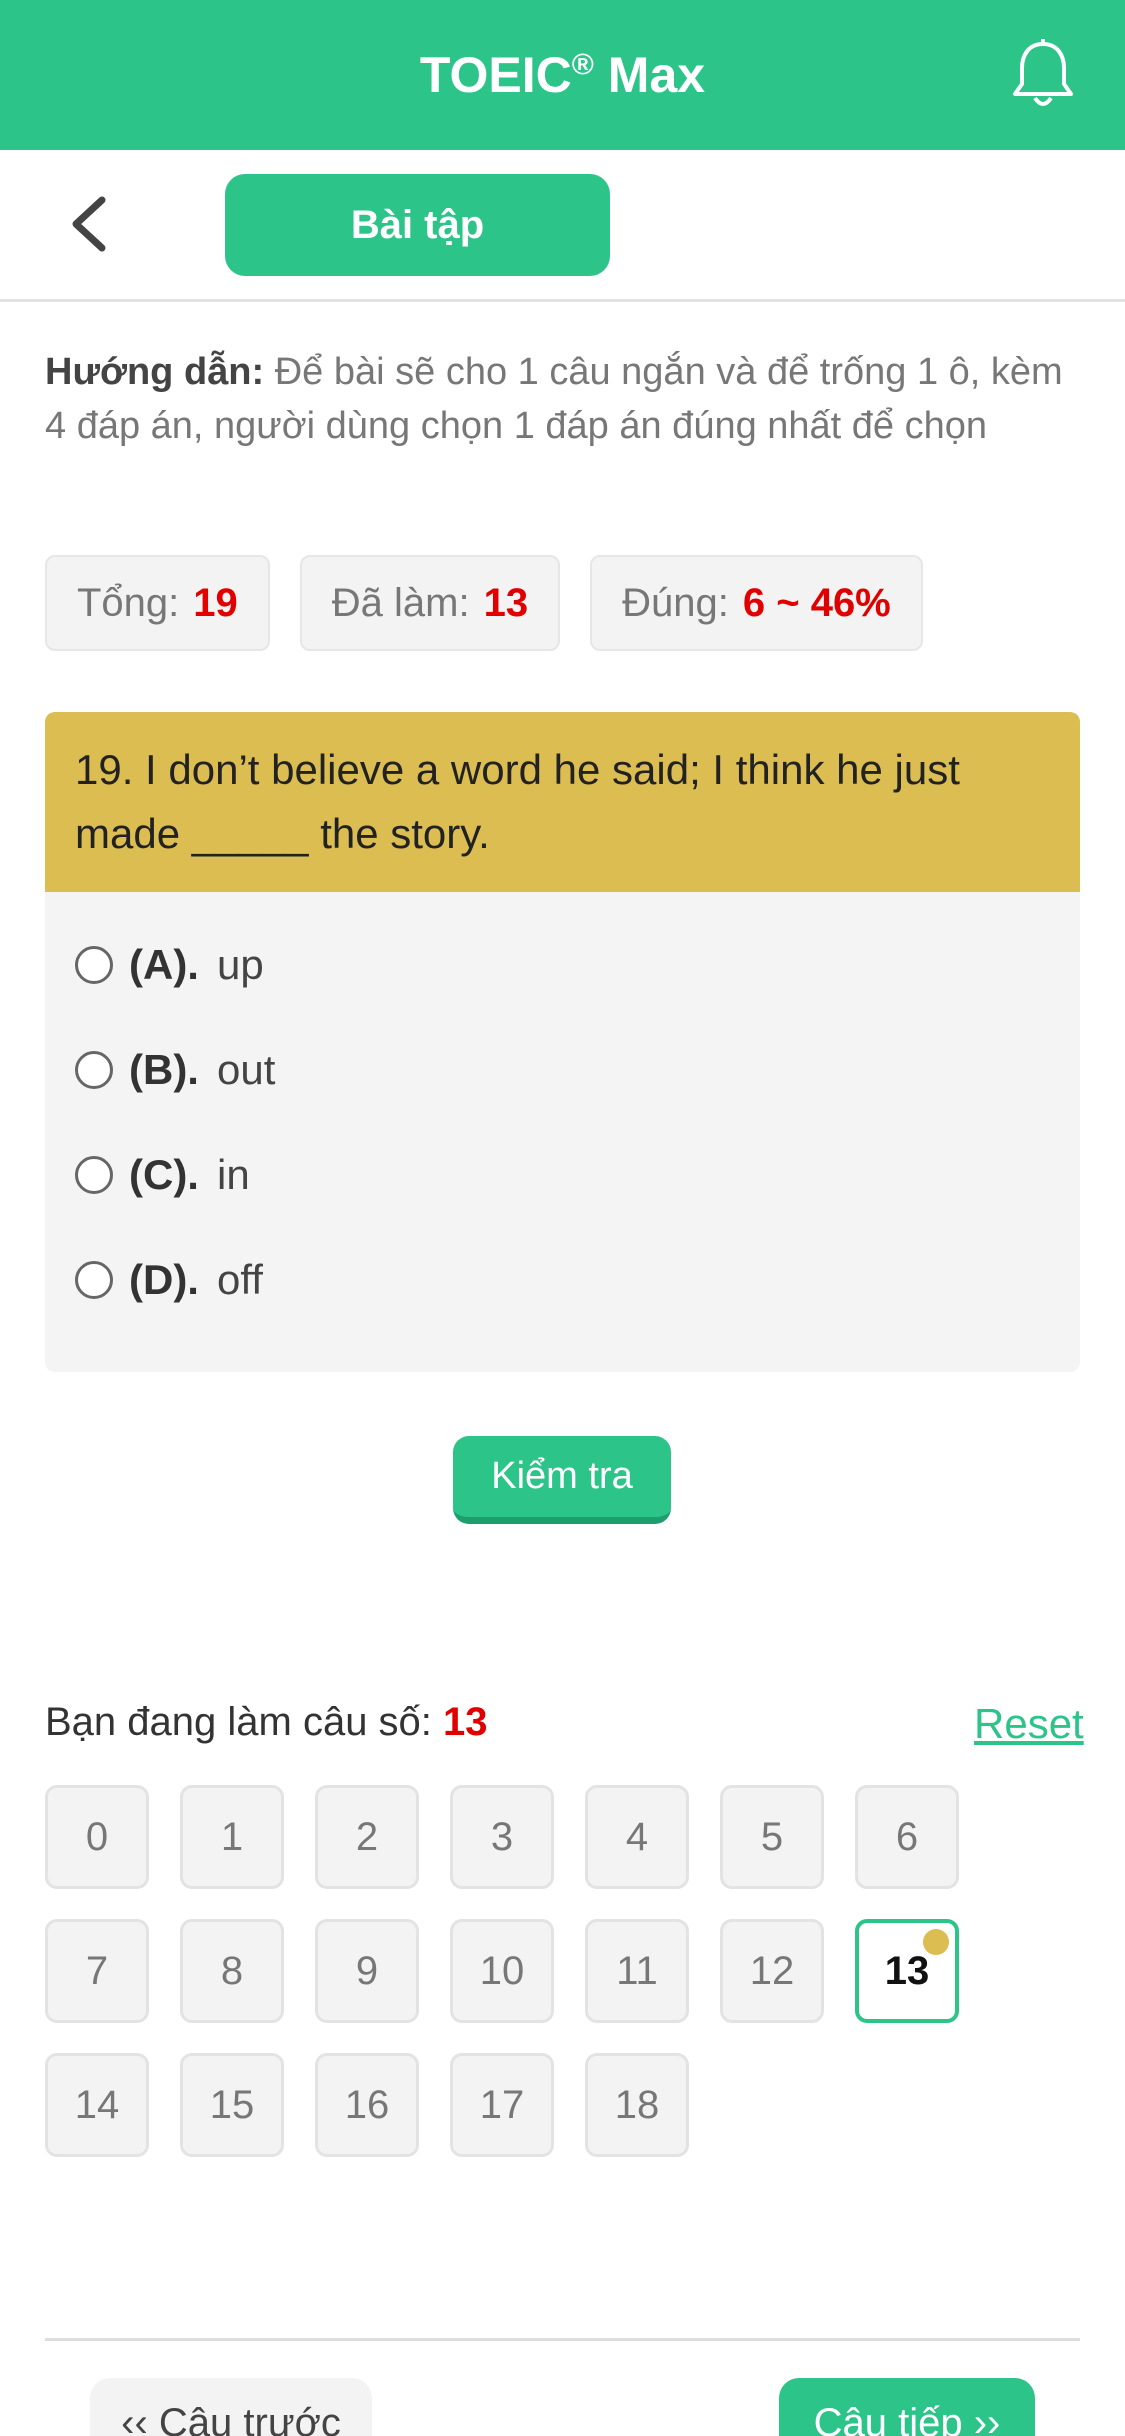 The image size is (1125, 2436). I want to click on bell-icon, so click(1043, 75).